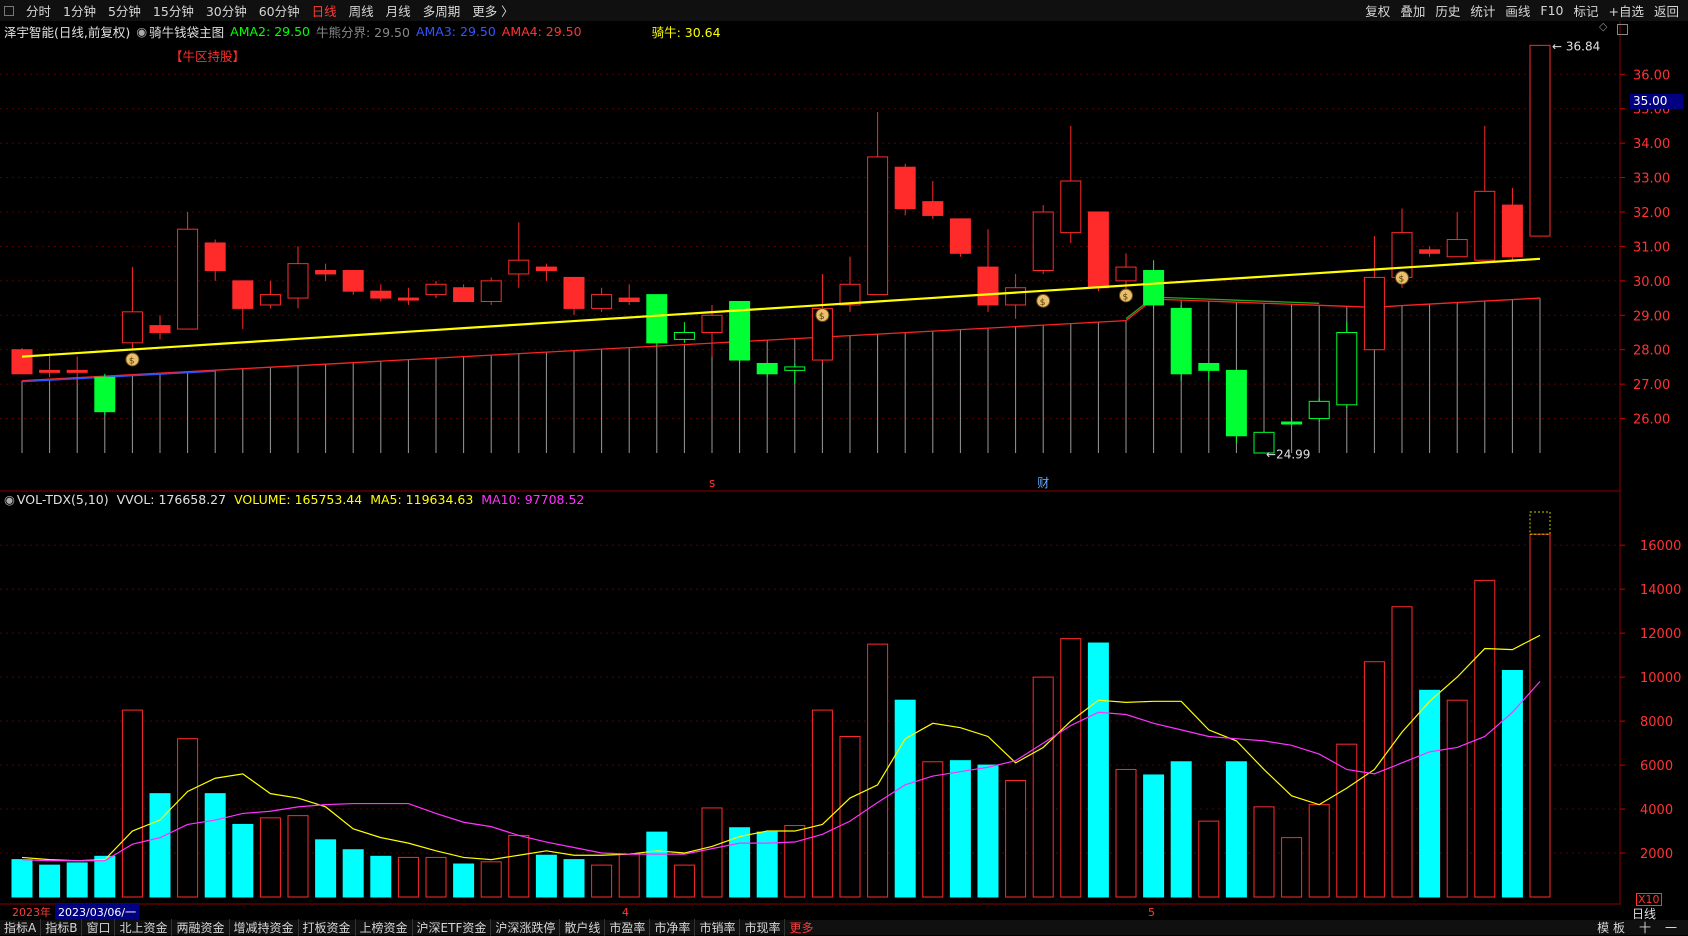 Image resolution: width=1688 pixels, height=936 pixels. Describe the element at coordinates (171, 499) in the screenshot. I see `vvol-value: VVOL: 176658.27` at that location.